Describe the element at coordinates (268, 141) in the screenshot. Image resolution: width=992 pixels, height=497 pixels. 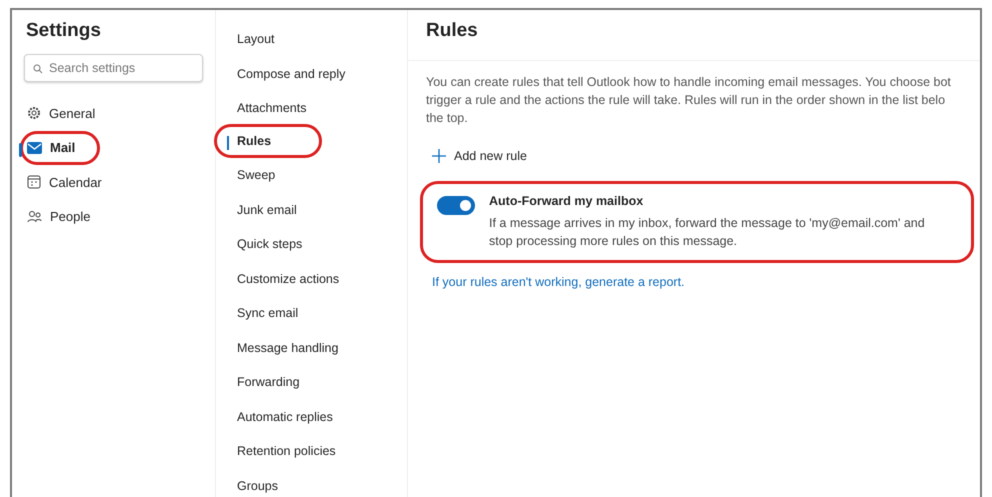
I see `subnav-item: Rules` at that location.